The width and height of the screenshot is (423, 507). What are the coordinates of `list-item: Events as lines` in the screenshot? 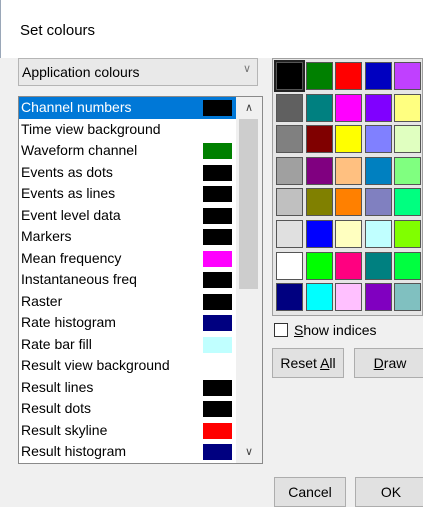 It's located at (127, 194).